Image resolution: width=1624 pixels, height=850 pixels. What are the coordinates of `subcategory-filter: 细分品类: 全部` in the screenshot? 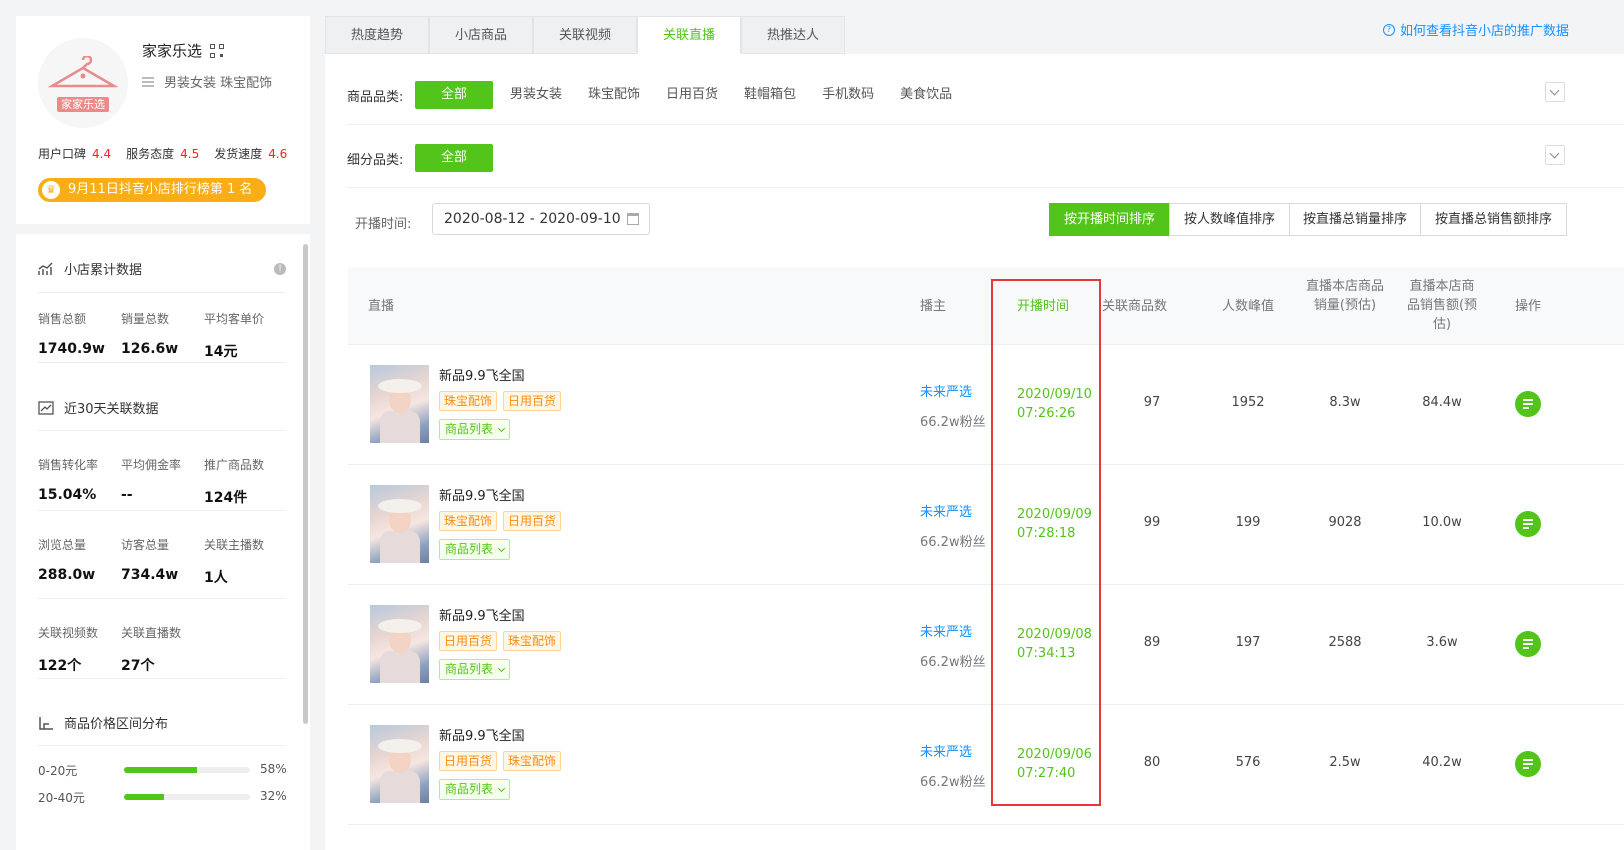 It's located at (422, 158).